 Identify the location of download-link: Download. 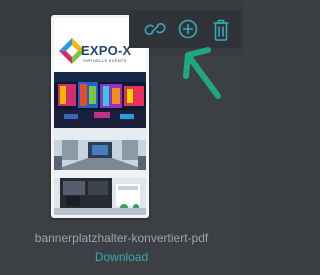
(121, 257).